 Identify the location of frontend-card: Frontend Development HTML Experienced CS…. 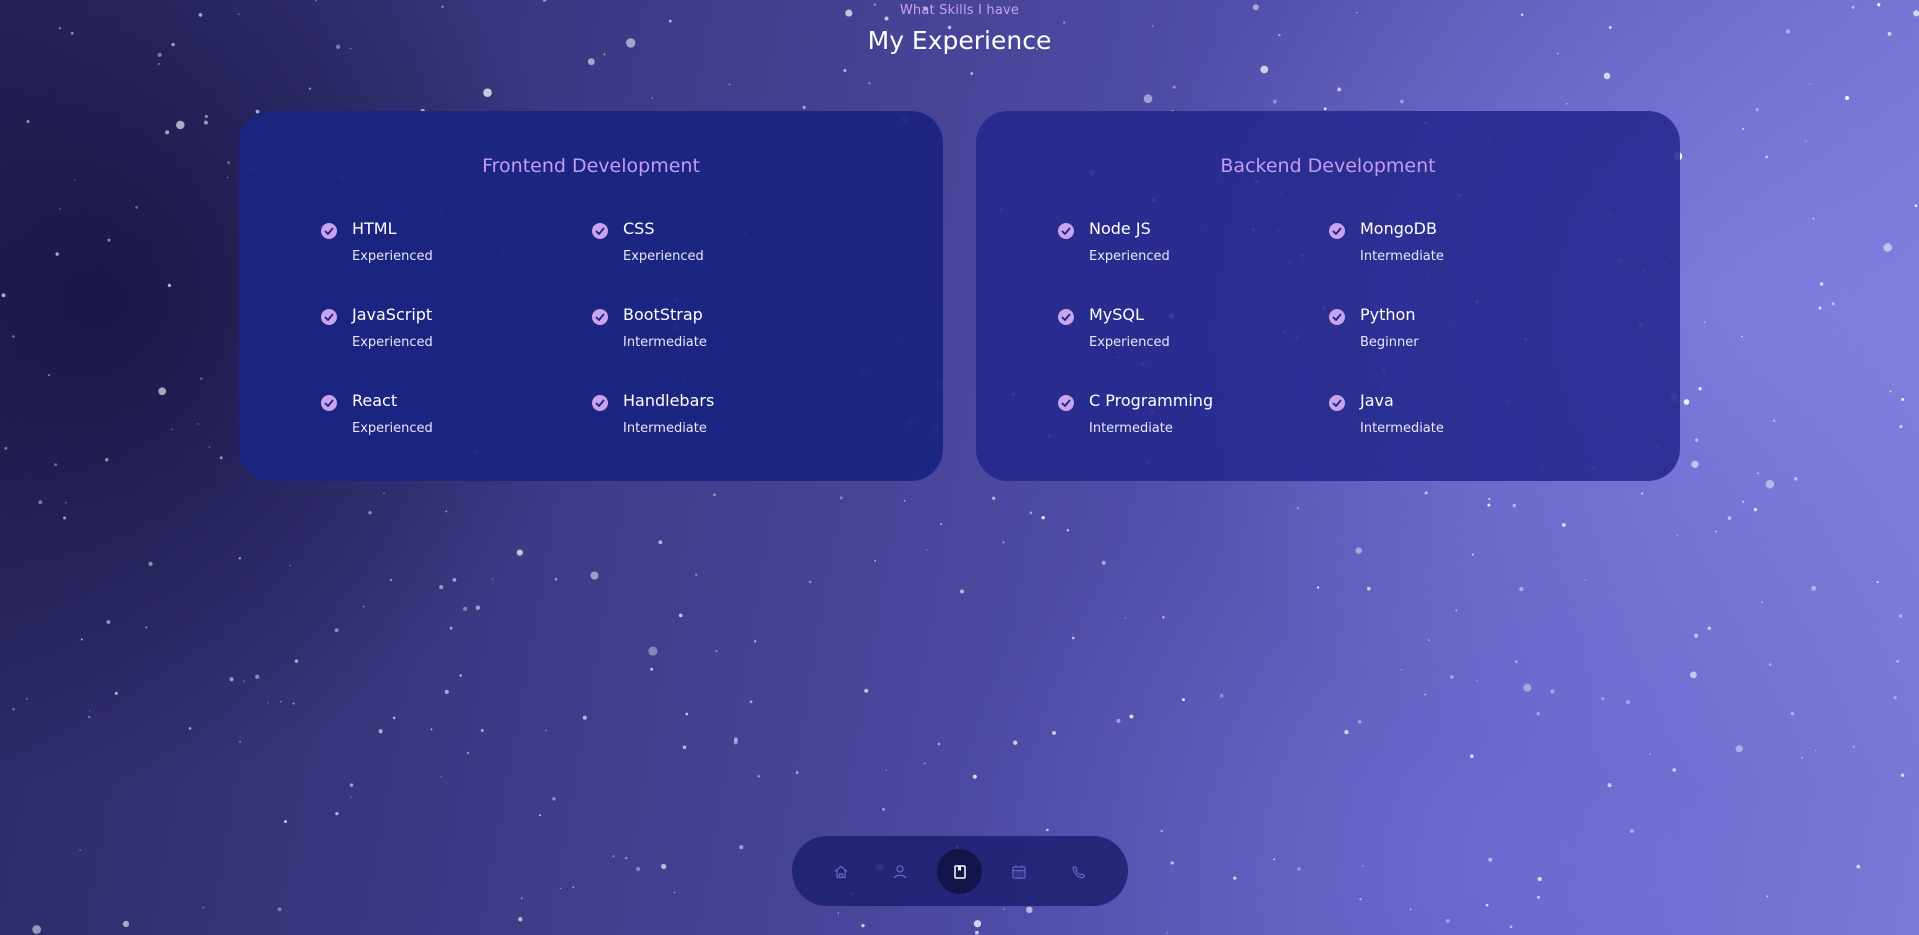
(591, 296).